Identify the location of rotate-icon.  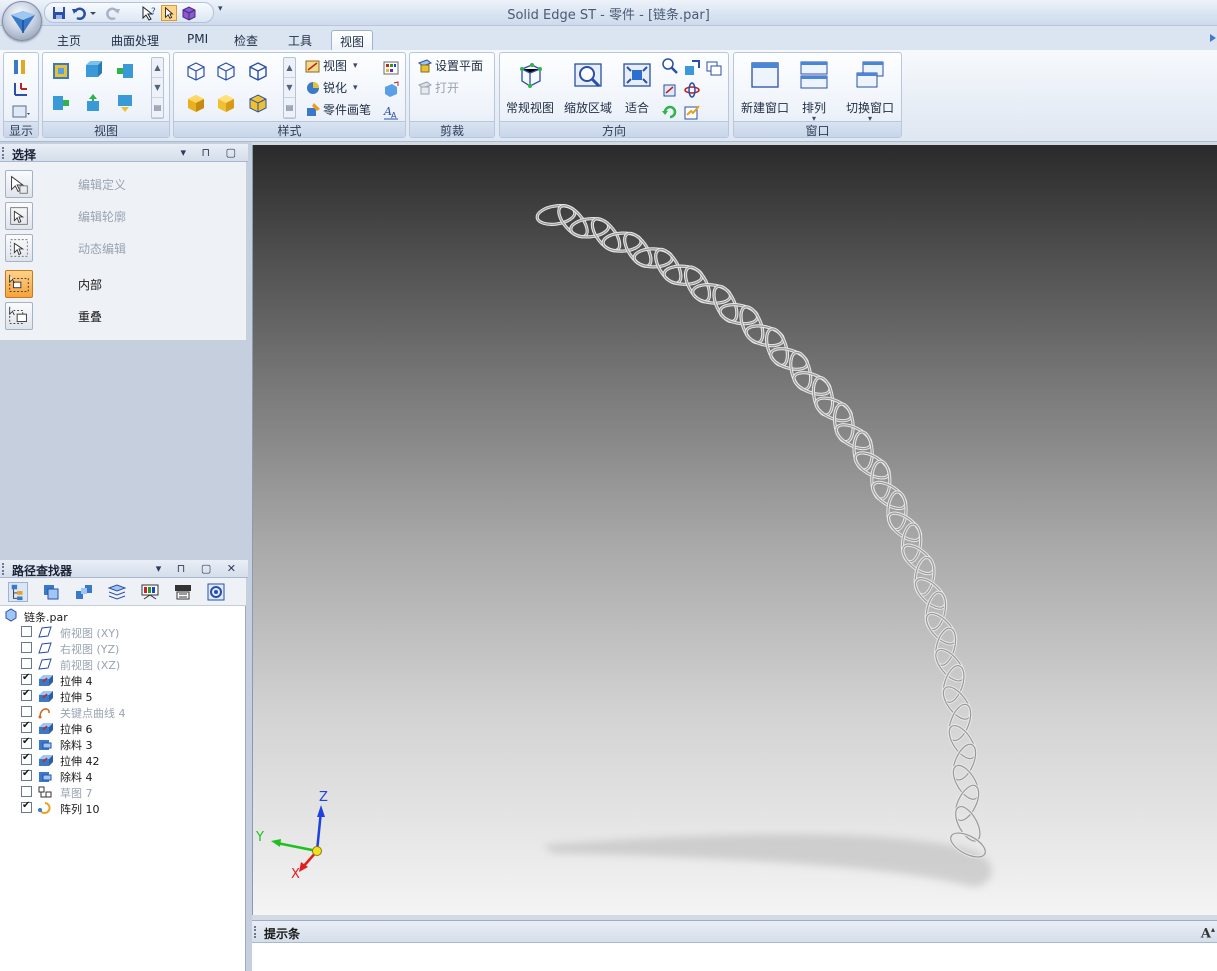
(670, 90).